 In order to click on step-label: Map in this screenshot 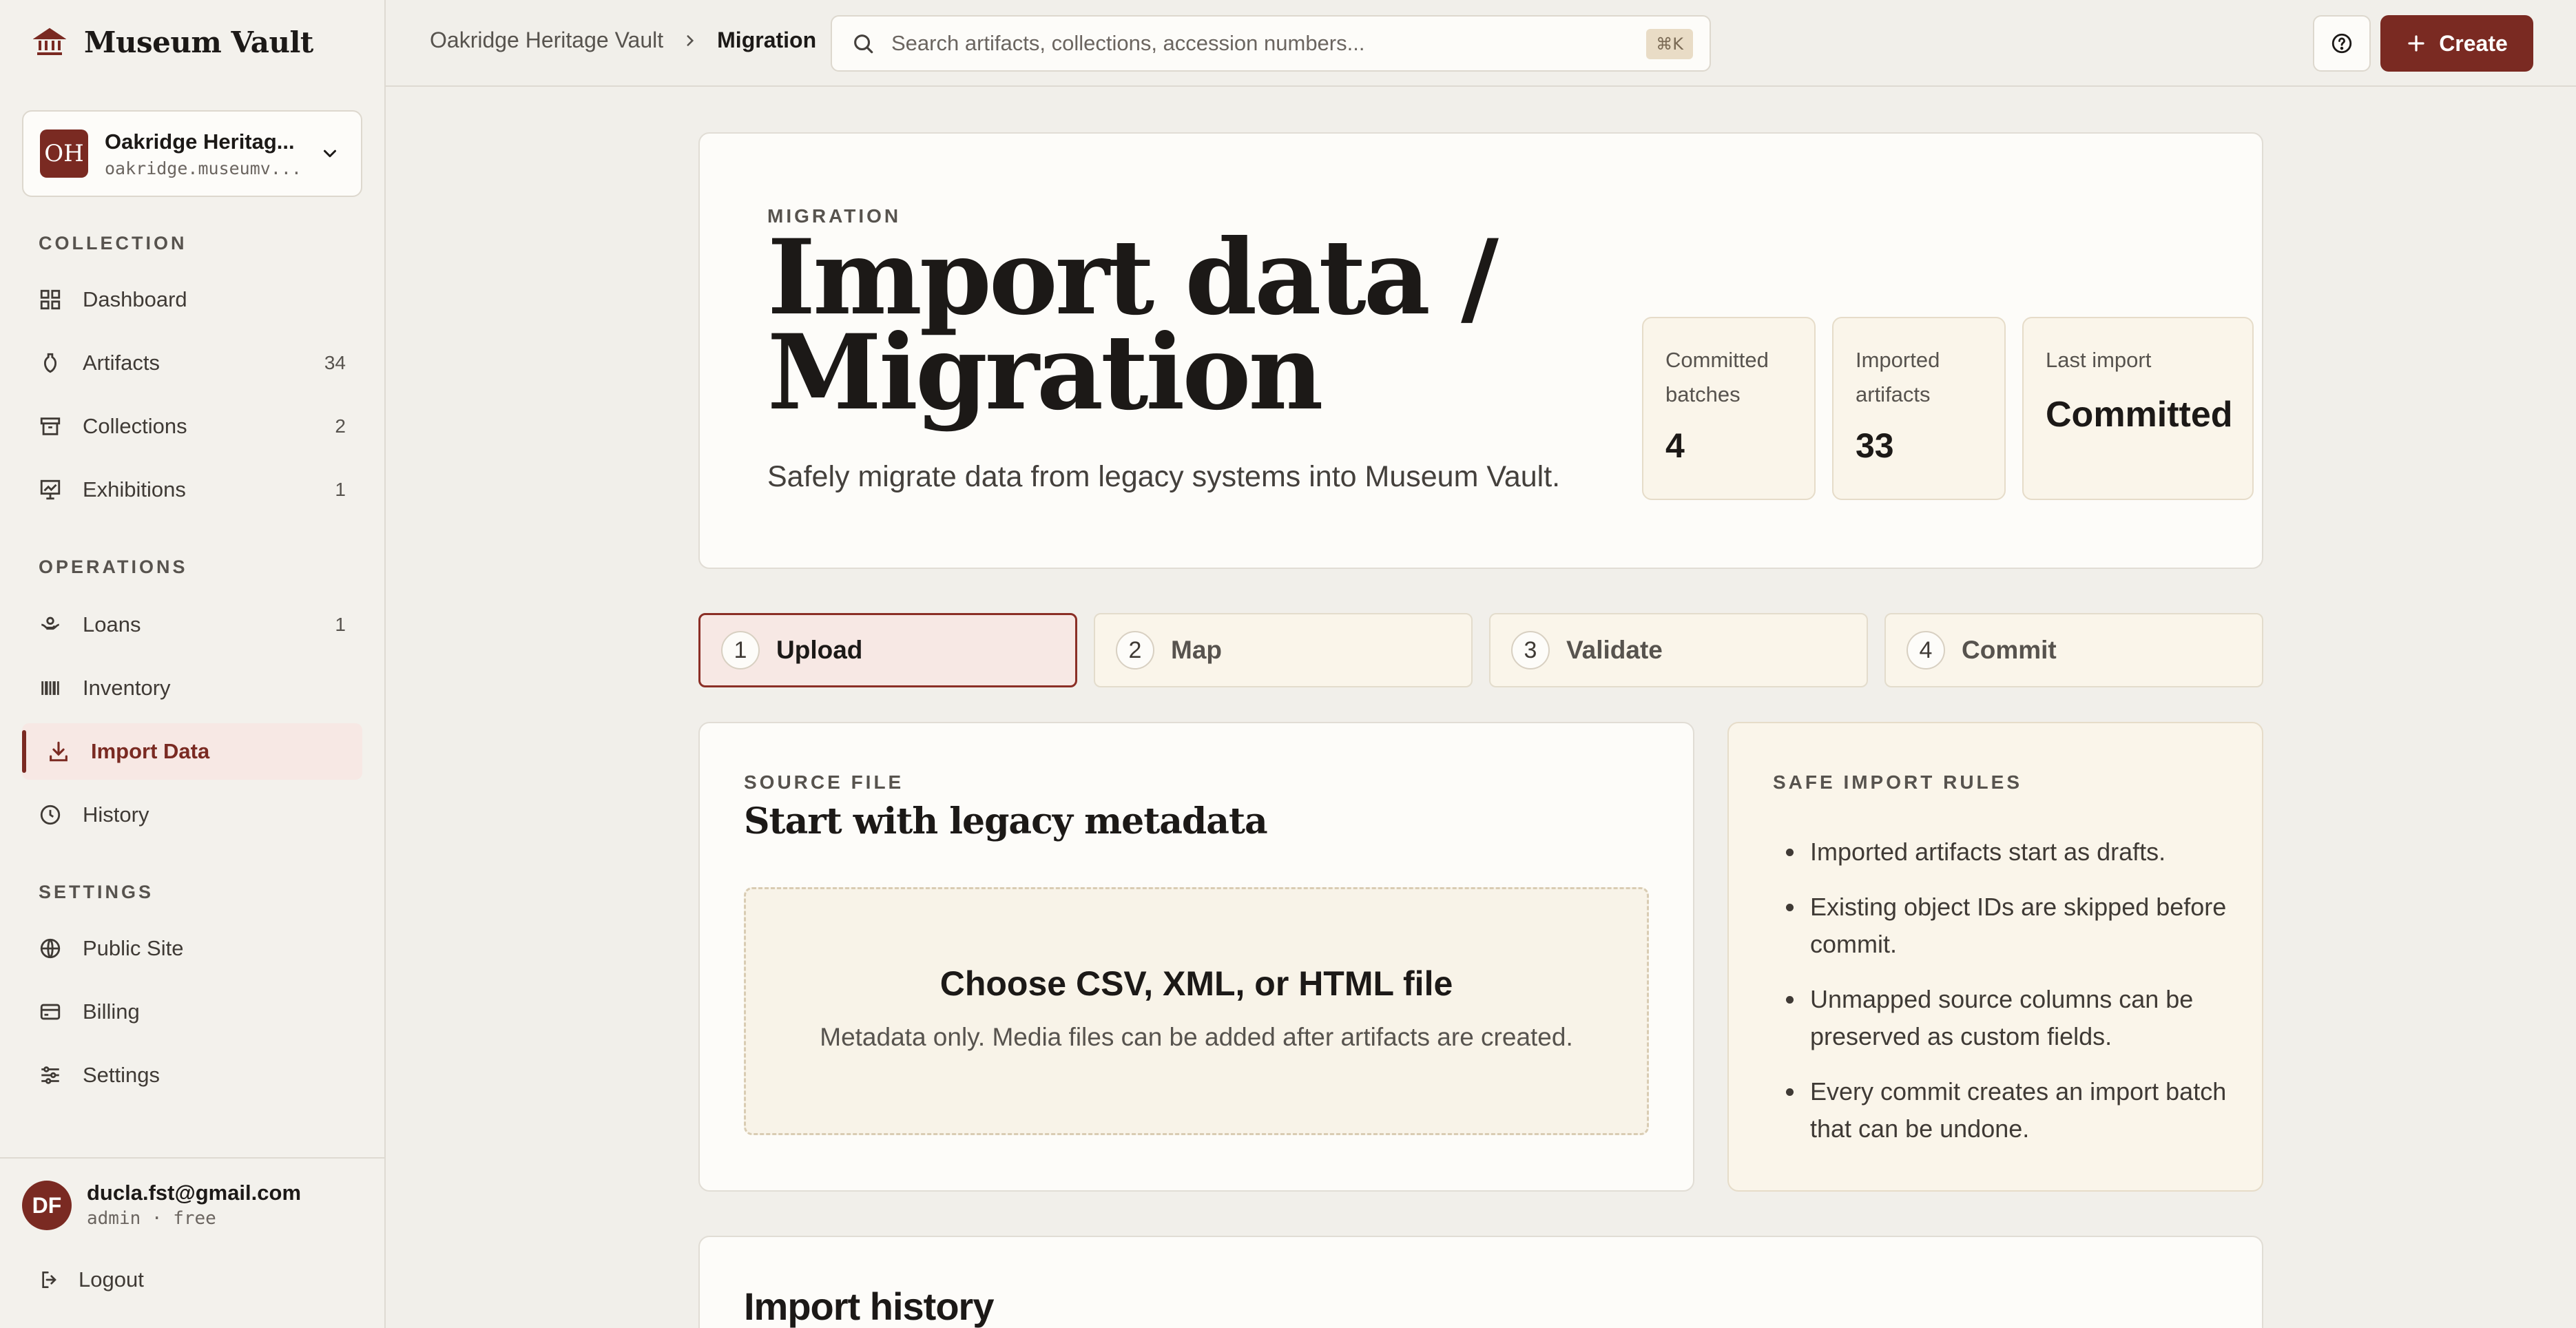, I will do `click(1196, 650)`.